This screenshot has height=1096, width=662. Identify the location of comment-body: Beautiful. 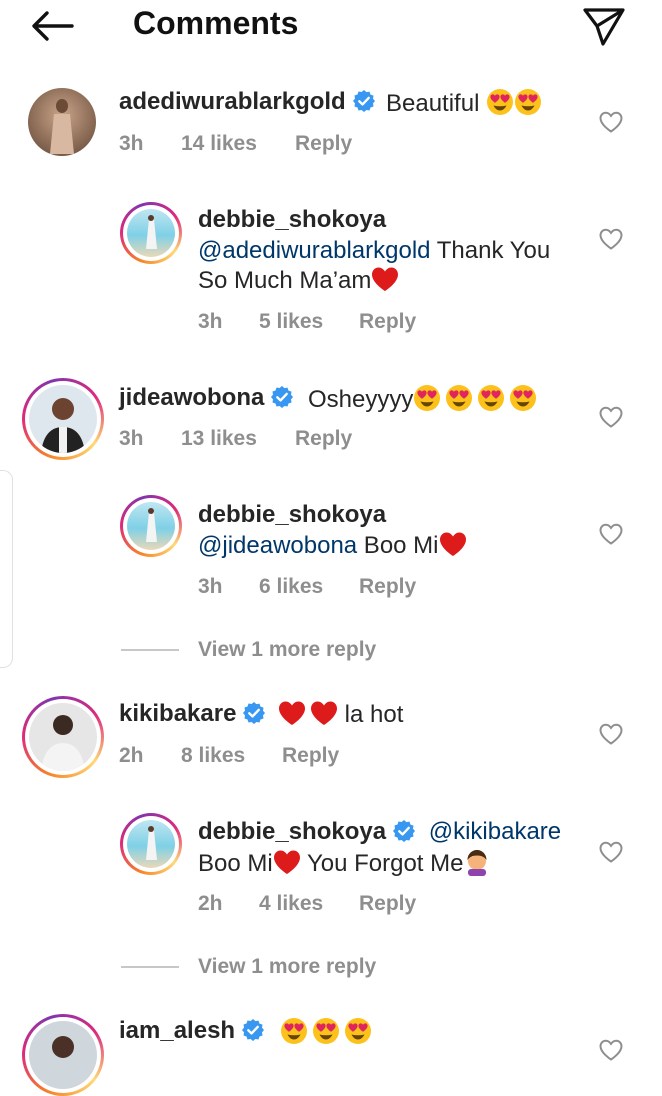
(433, 103).